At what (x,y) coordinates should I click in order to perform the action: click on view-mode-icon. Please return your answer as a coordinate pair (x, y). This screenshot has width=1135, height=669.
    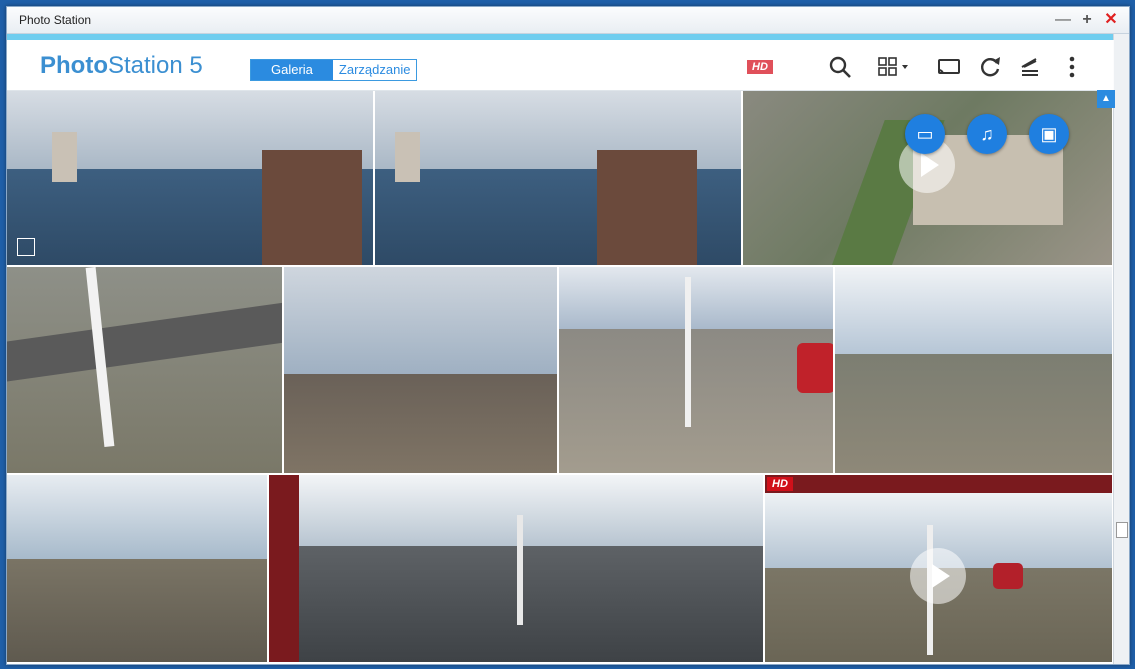
    Looking at the image, I should click on (895, 67).